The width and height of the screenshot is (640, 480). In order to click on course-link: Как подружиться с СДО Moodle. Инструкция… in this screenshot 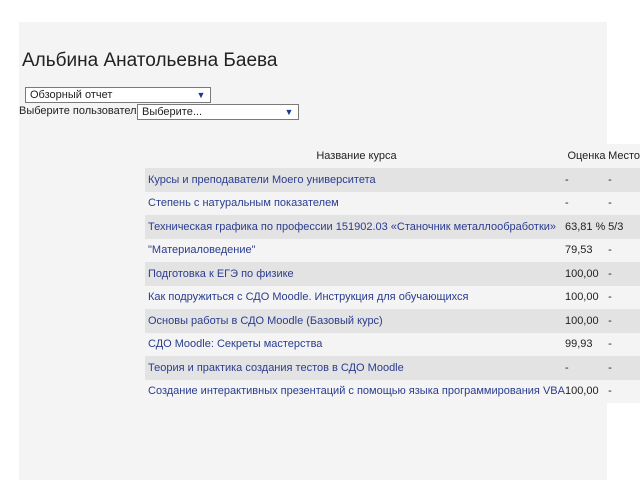, I will do `click(308, 297)`.